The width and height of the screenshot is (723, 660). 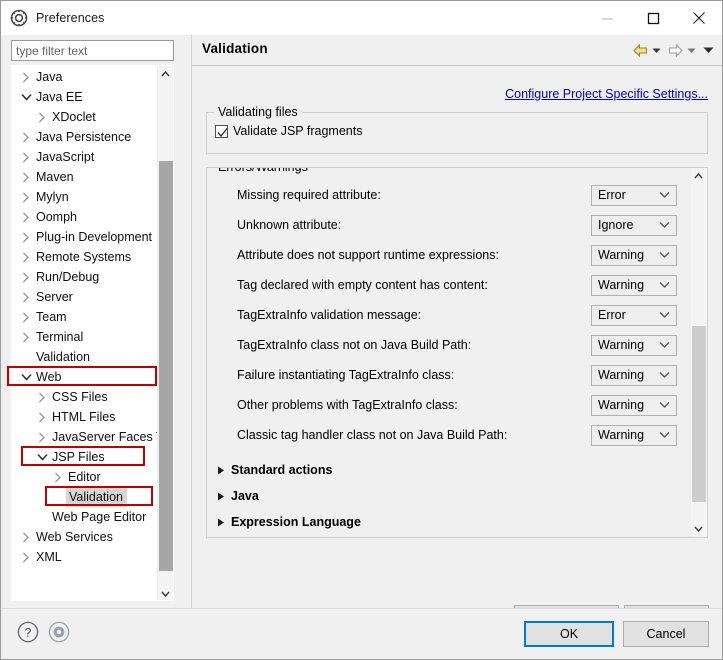 What do you see at coordinates (361, 633) in the screenshot?
I see `dialog-footer: ? OK Cancel` at bounding box center [361, 633].